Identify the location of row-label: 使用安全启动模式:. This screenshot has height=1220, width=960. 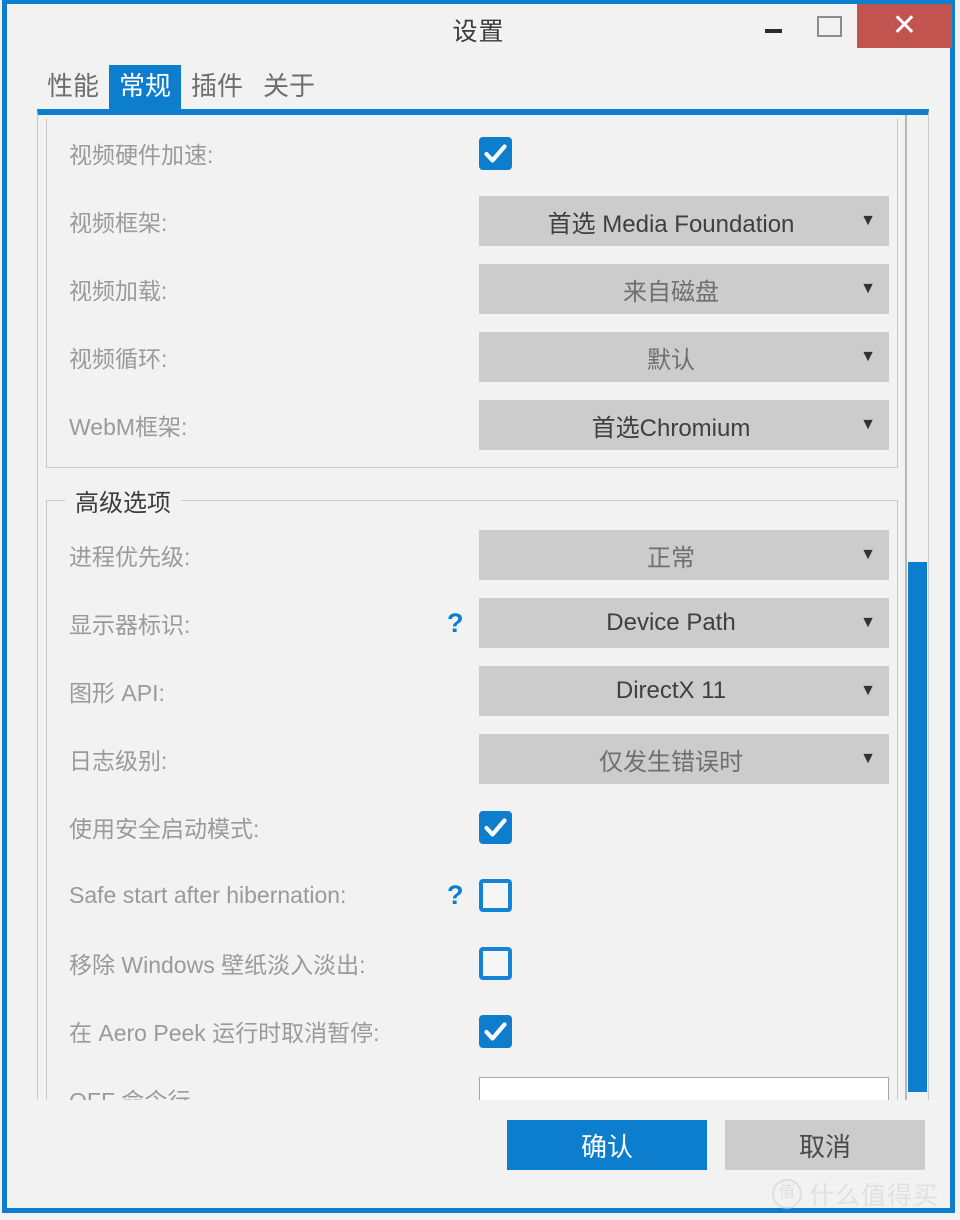
(164, 829).